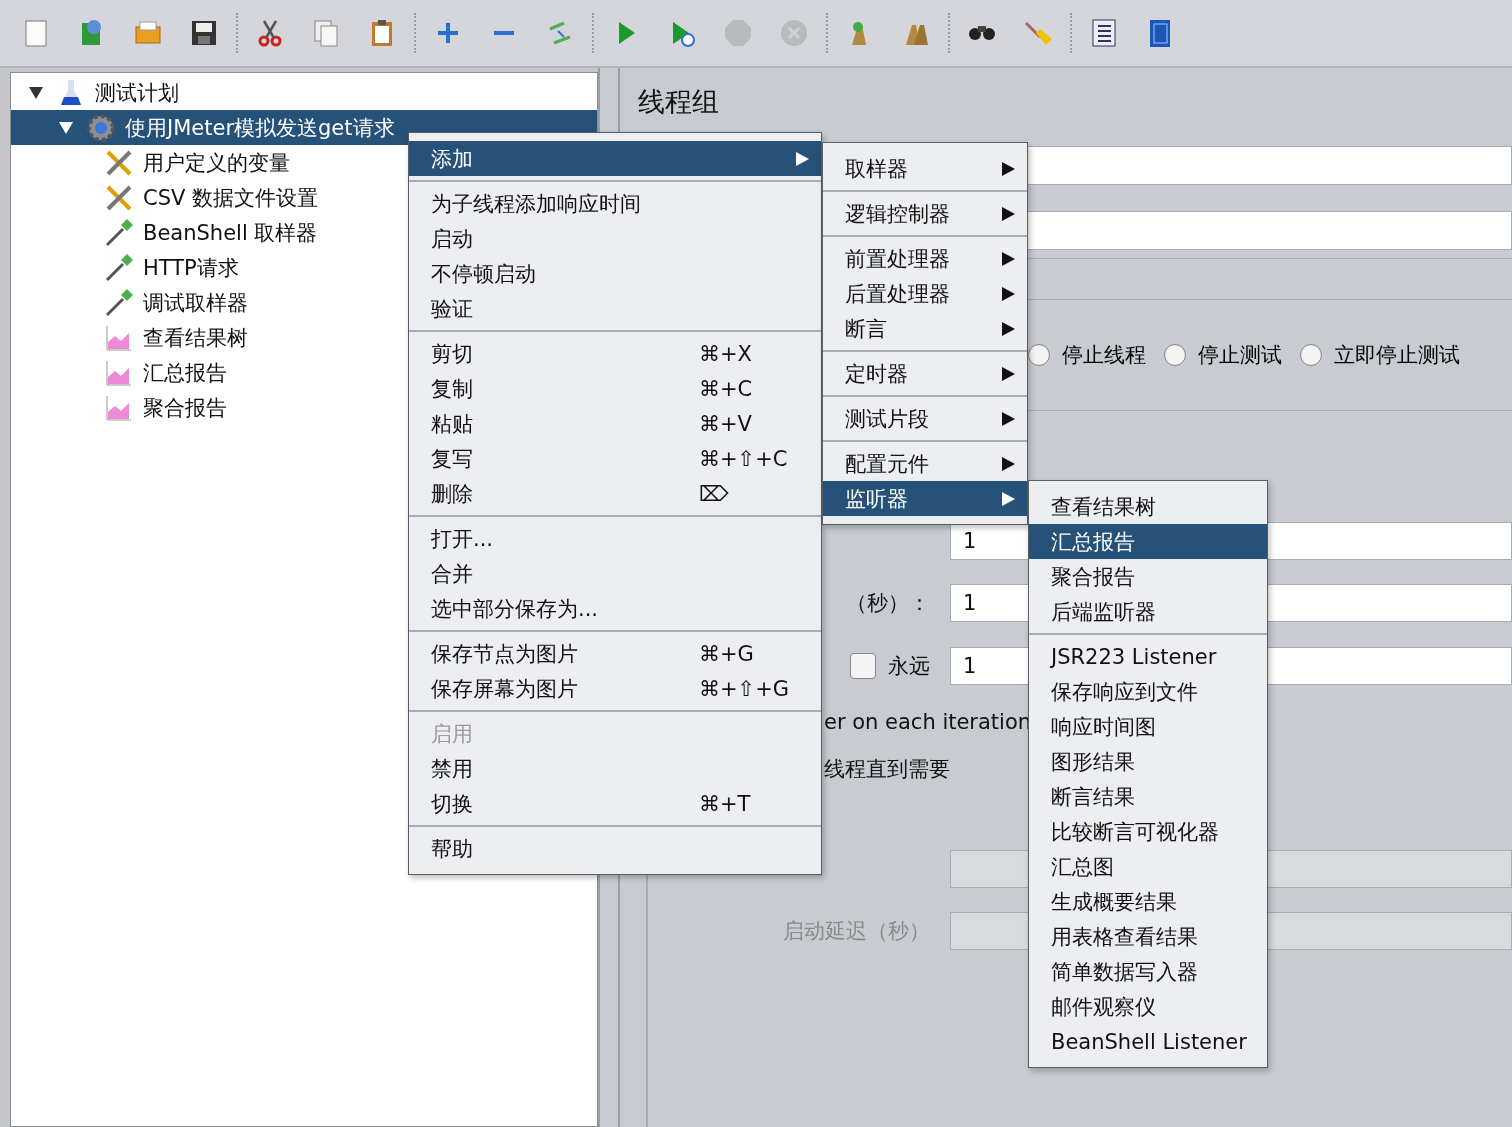 This screenshot has width=1512, height=1127. What do you see at coordinates (887, 769) in the screenshot?
I see `option-label: 线程直到需要` at bounding box center [887, 769].